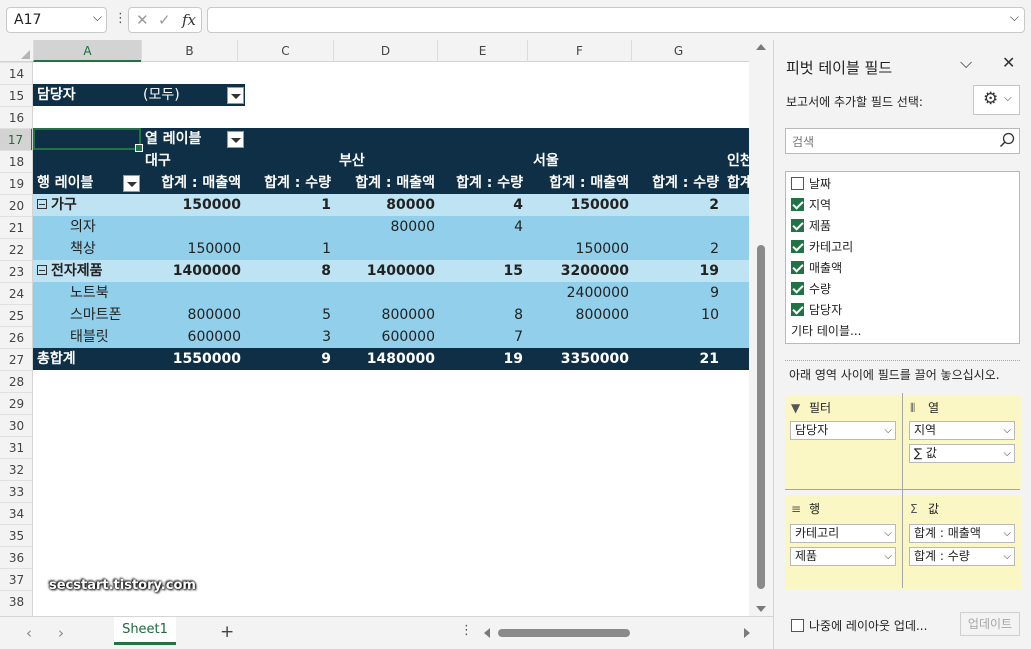  What do you see at coordinates (616, 20) in the screenshot?
I see `formula-input: ⌵` at bounding box center [616, 20].